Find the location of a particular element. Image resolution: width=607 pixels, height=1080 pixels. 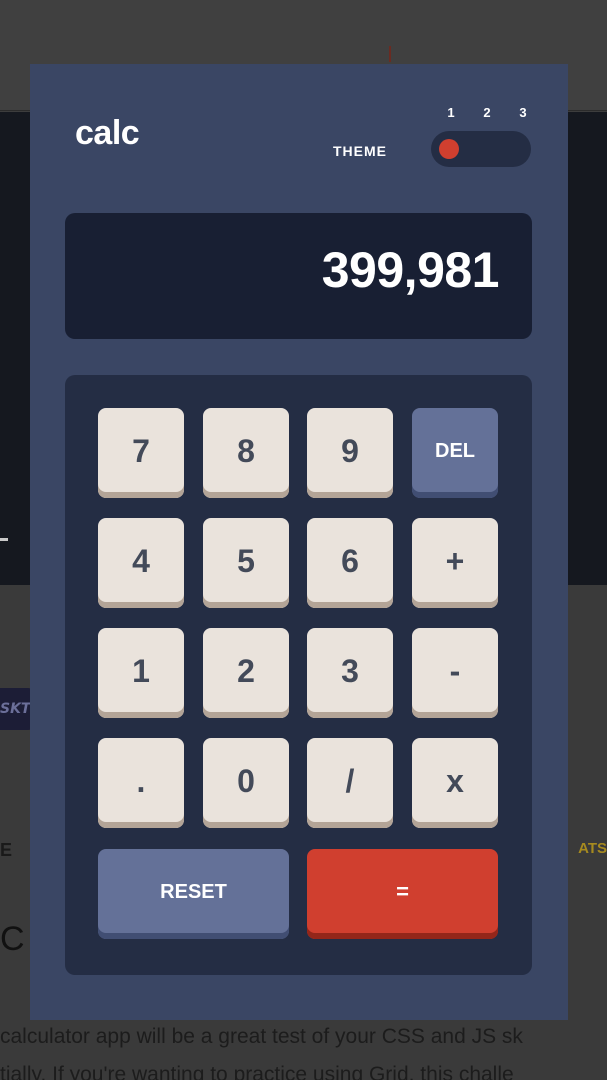

divide-button: / is located at coordinates (350, 783).